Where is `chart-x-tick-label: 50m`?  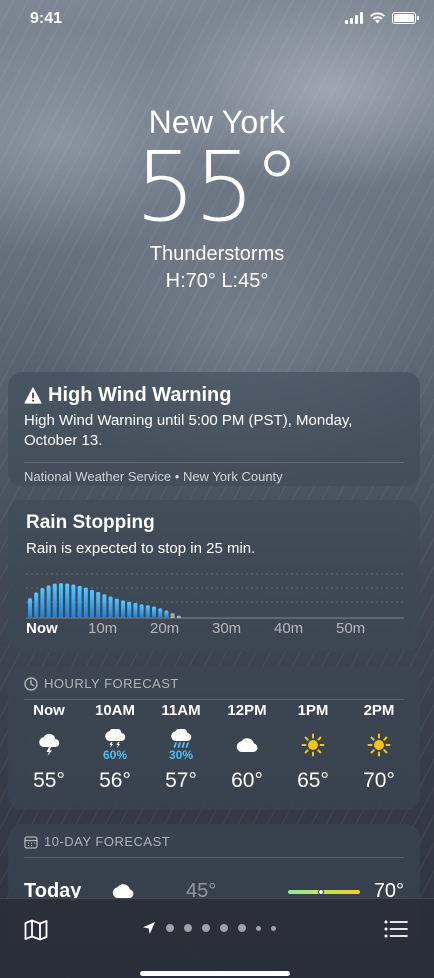 chart-x-tick-label: 50m is located at coordinates (351, 628).